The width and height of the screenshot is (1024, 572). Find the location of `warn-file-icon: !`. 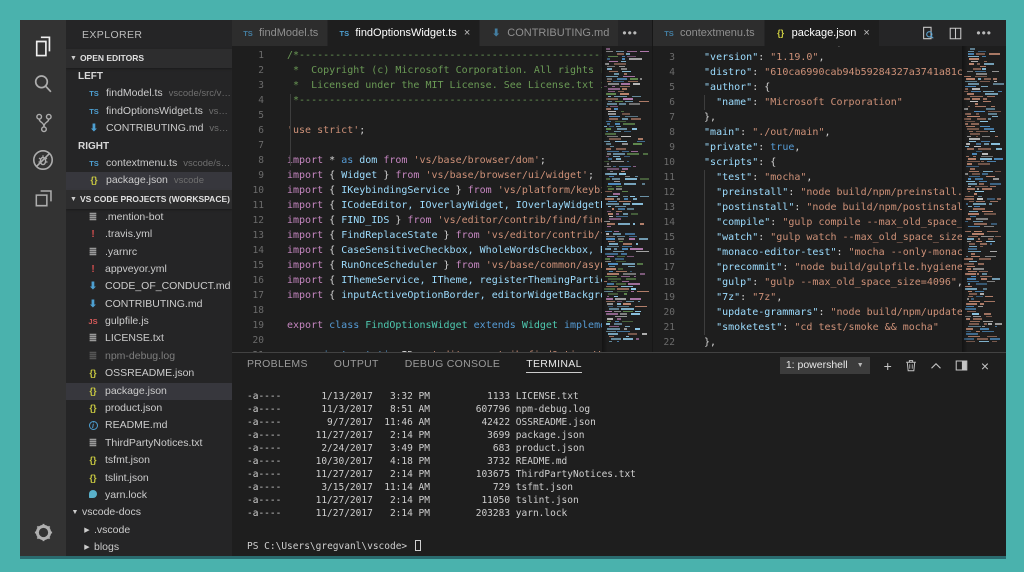

warn-file-icon: ! is located at coordinates (93, 235).